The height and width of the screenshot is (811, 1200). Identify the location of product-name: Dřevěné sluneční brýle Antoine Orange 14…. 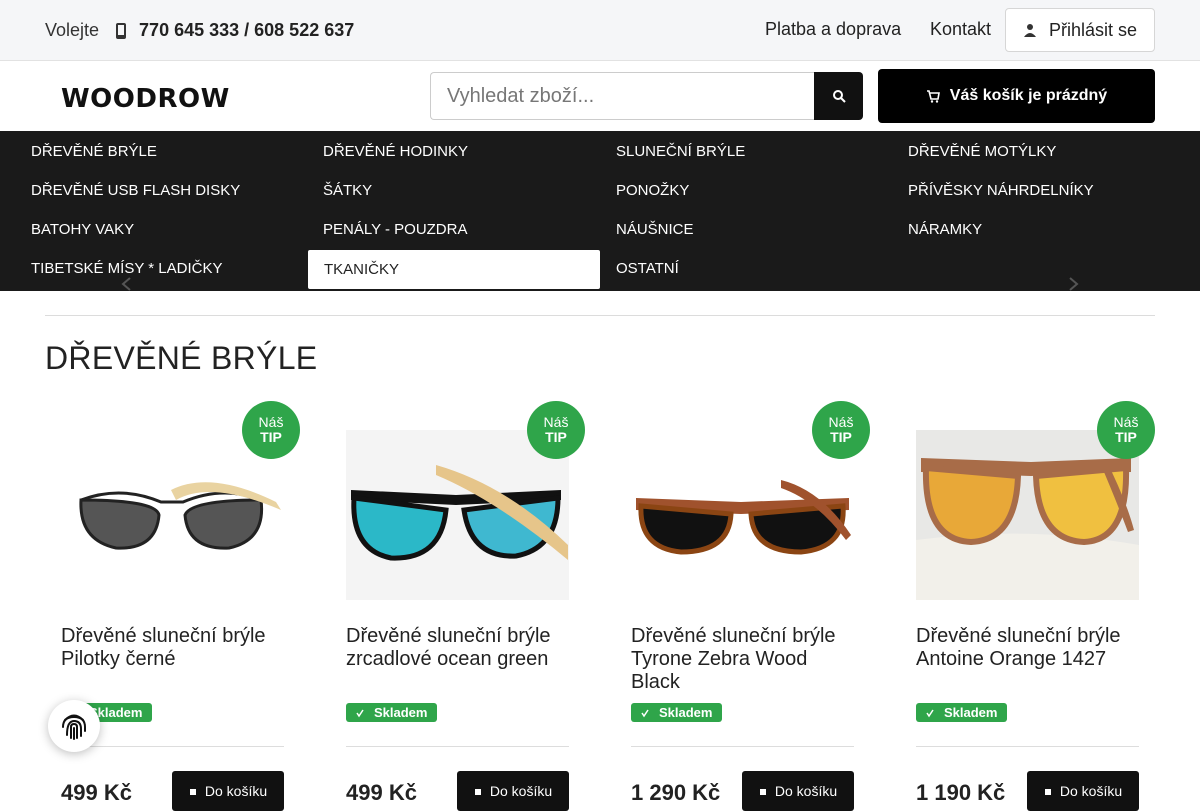
(1031, 648).